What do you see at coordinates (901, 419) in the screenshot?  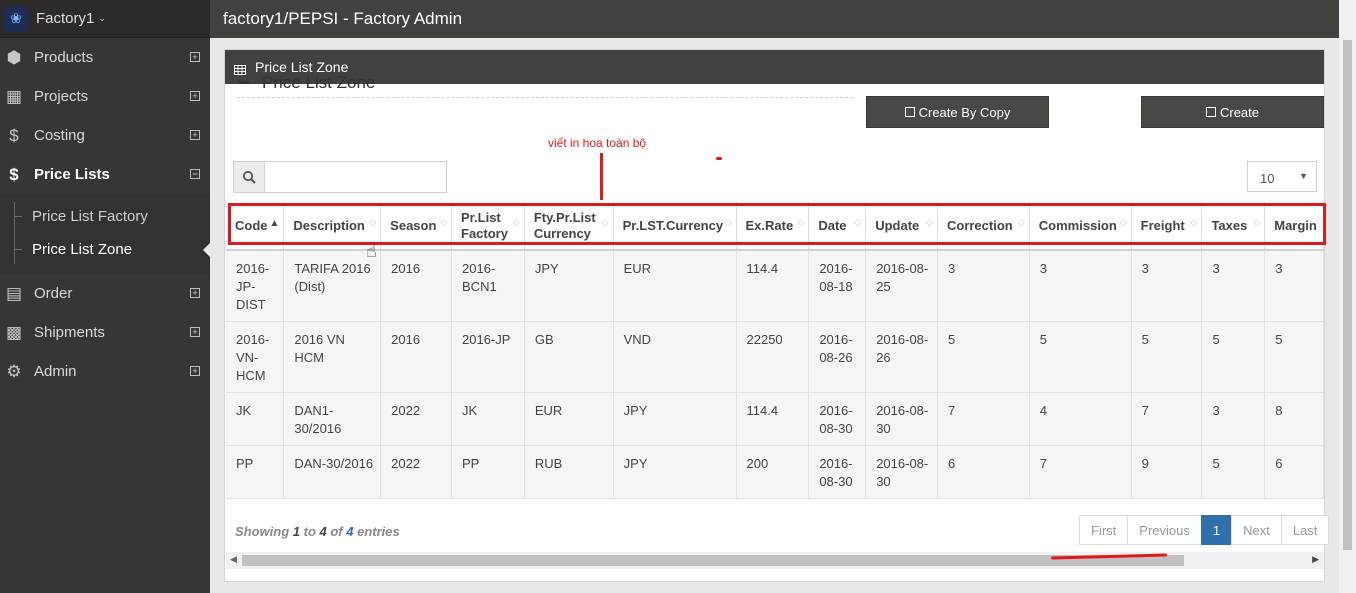 I see `table-cell: 2016-08-30` at bounding box center [901, 419].